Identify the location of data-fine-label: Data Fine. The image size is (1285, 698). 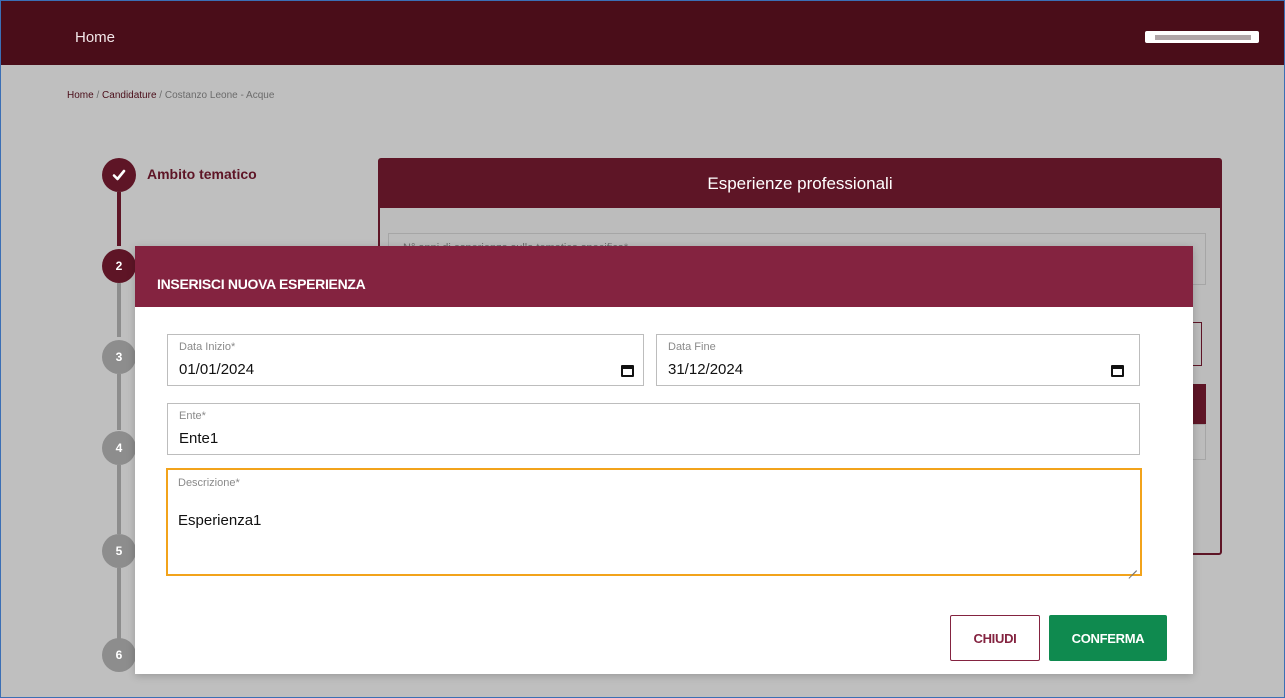
(692, 347).